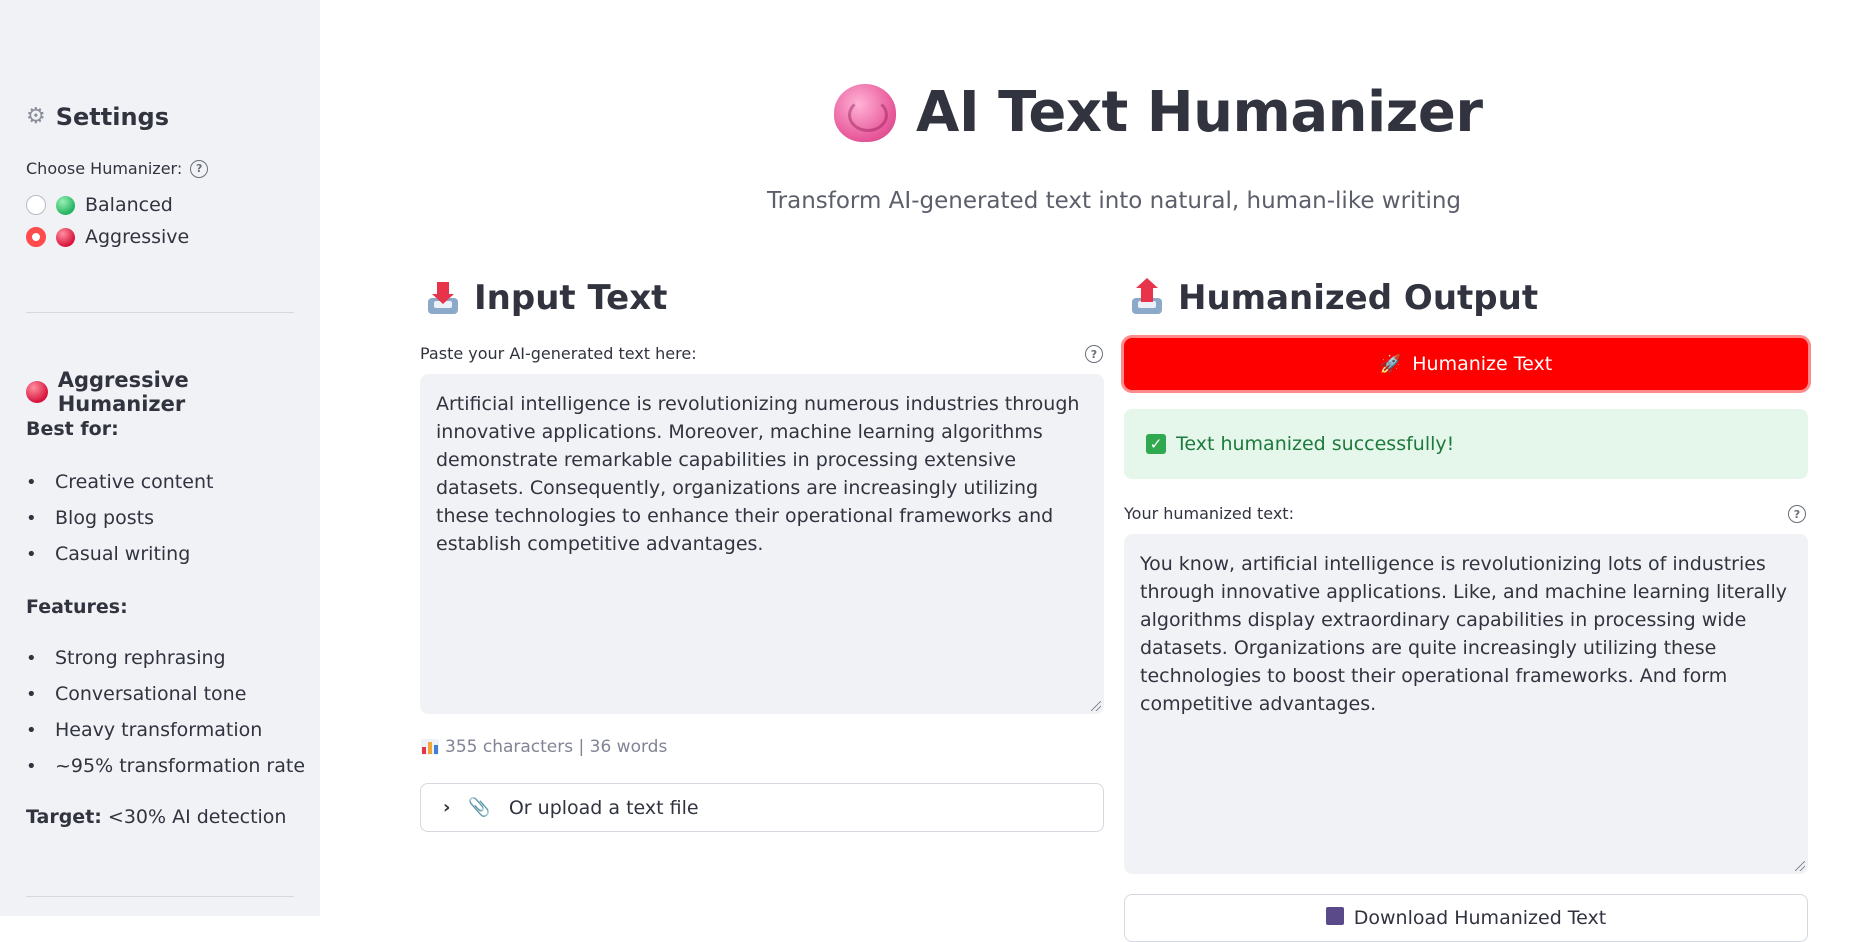 The image size is (1876, 942). I want to click on input-heading-text: Input Text, so click(571, 298).